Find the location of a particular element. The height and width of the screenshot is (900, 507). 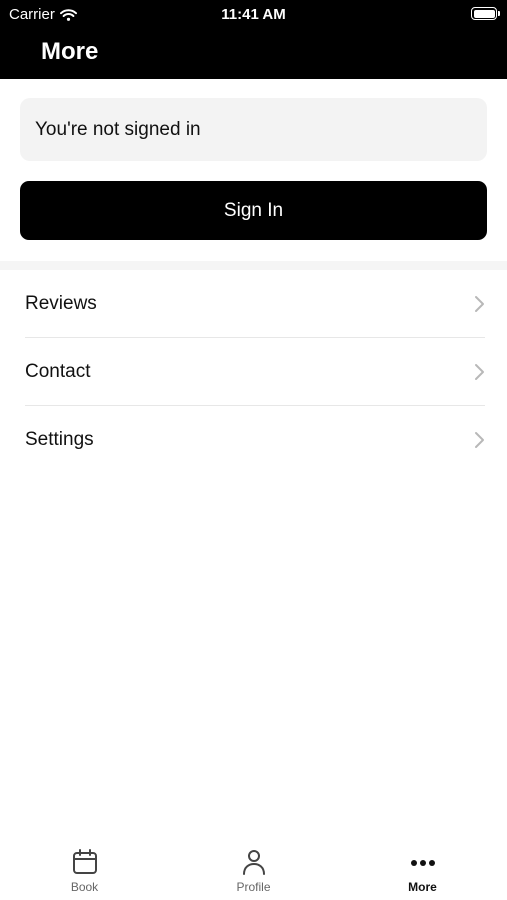

menu-item-contact: Contact is located at coordinates (253, 372).